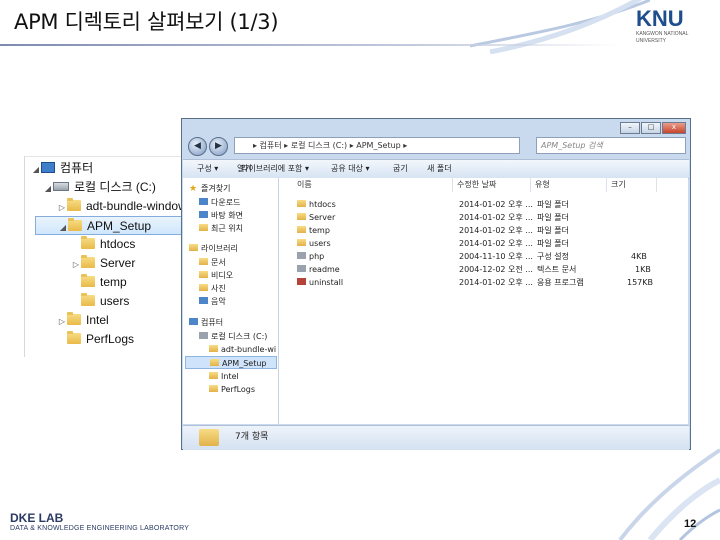 Image resolution: width=720 pixels, height=540 pixels. I want to click on forward-button: ▶, so click(218, 146).